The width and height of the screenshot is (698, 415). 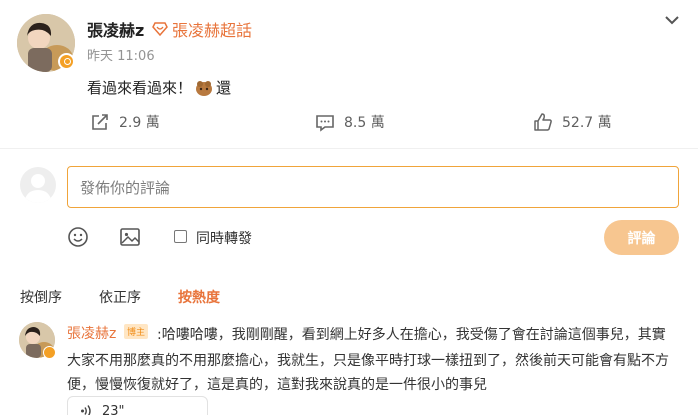 I want to click on repost-button: 2.9 萬, so click(x=125, y=122).